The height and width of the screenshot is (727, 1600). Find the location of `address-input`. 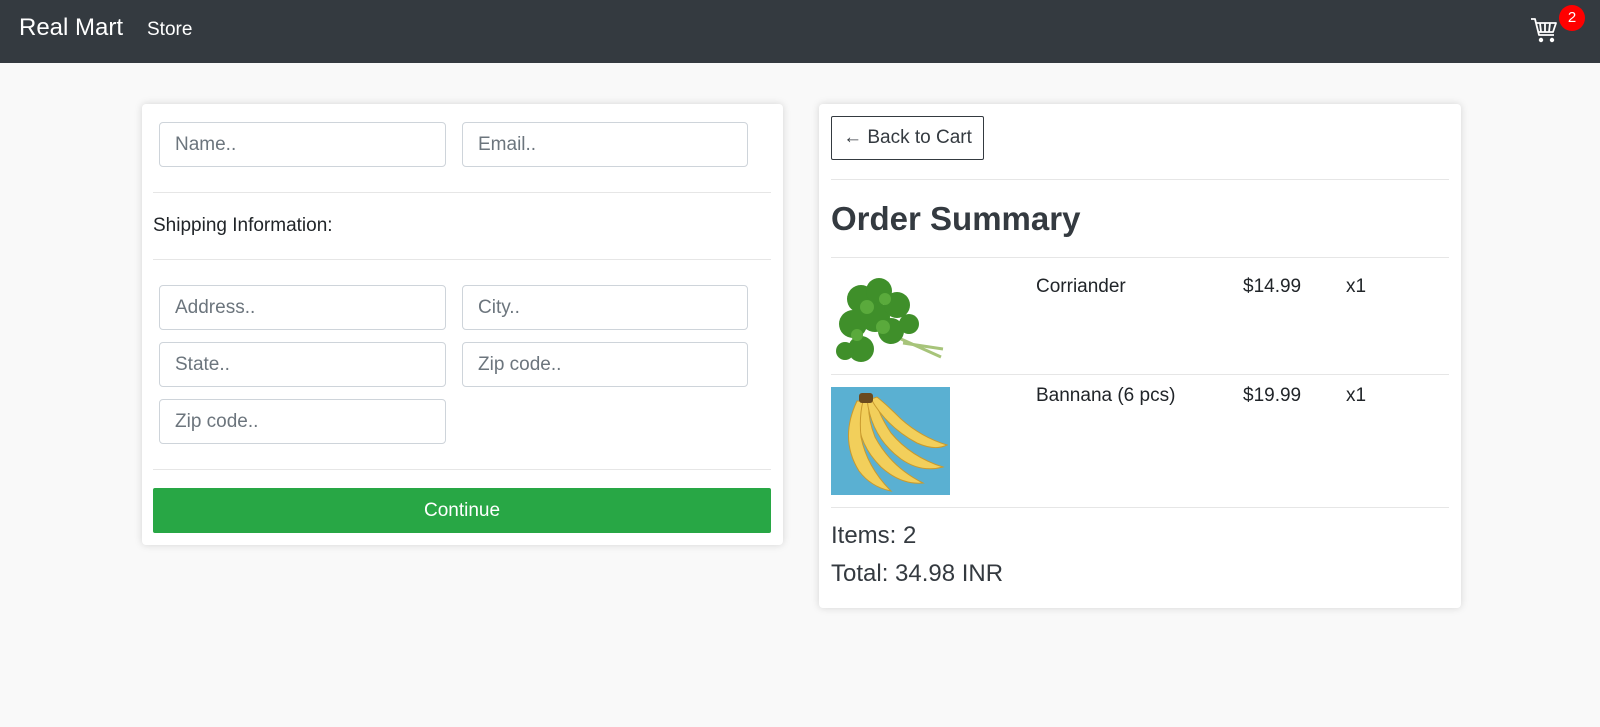

address-input is located at coordinates (302, 307).